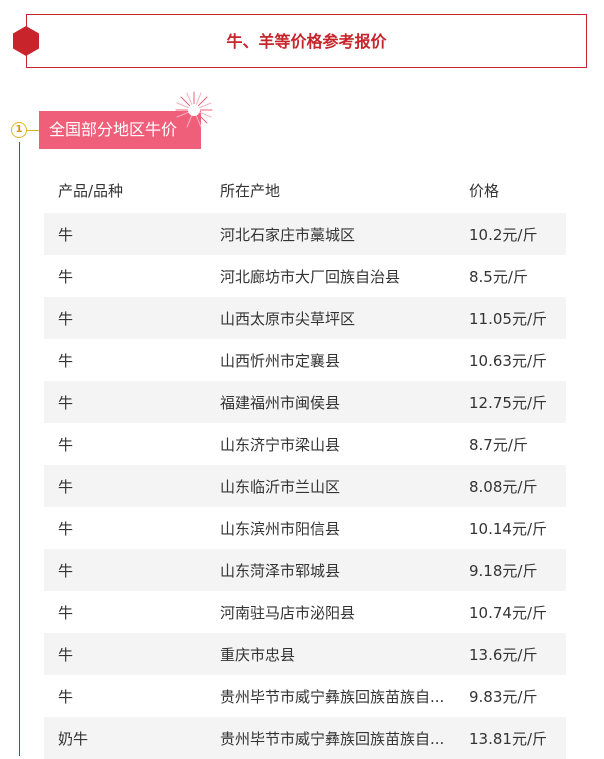 The height and width of the screenshot is (759, 604). I want to click on table-row: 牛 山西忻州市定襄县 10.63元/斤, so click(305, 360).